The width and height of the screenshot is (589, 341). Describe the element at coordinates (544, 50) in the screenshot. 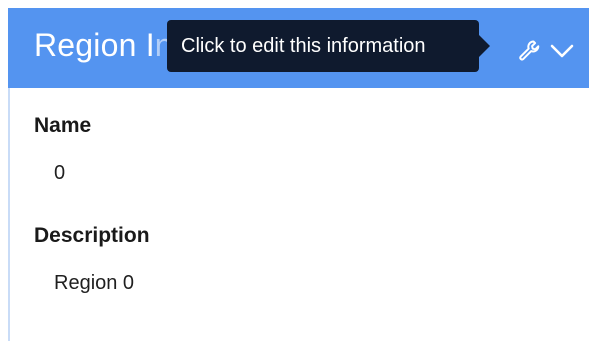

I see `header-tools` at that location.